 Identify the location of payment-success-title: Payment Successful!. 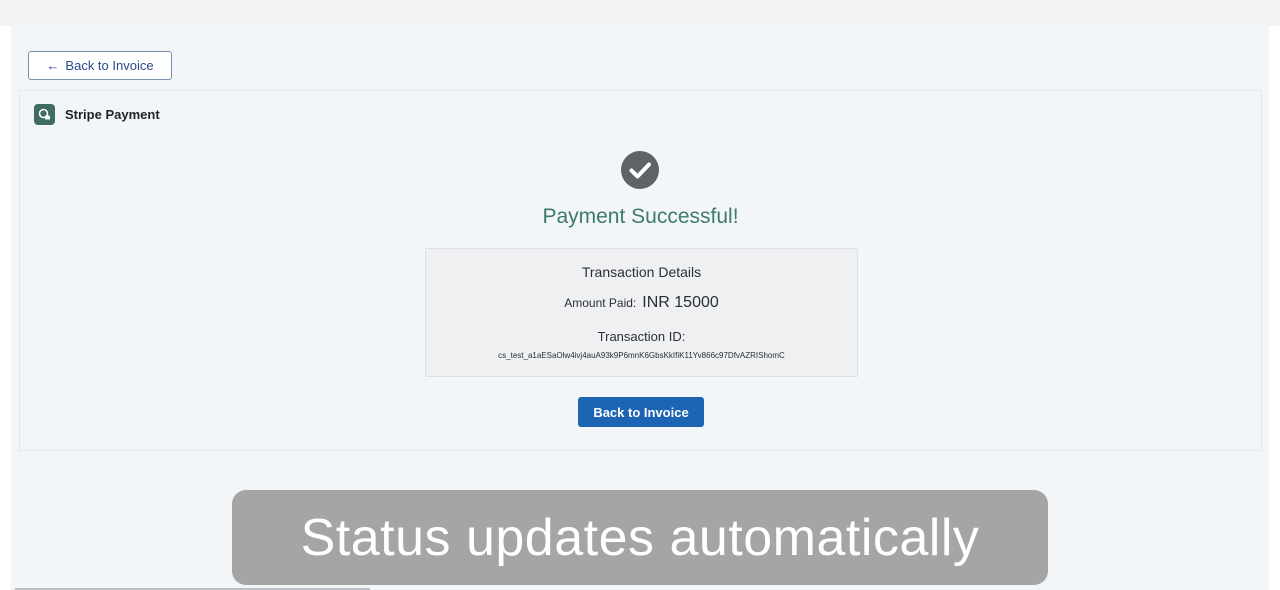
(640, 216).